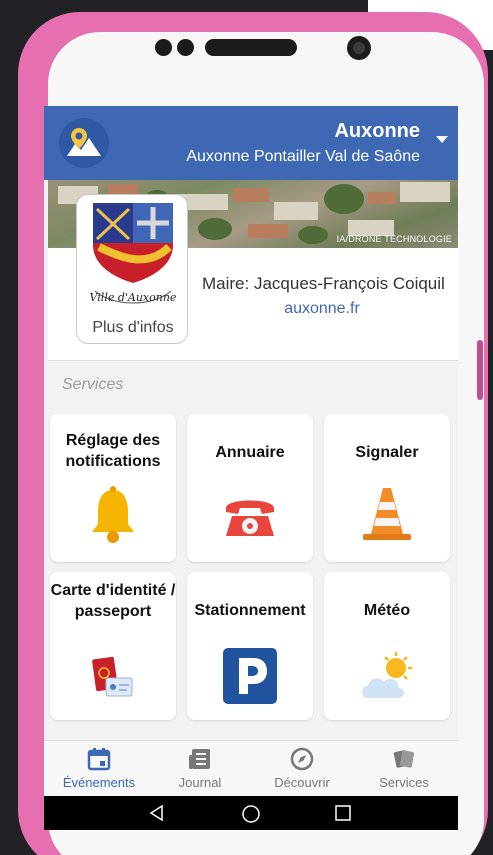 This screenshot has width=493, height=855. I want to click on section-title-services: Services, so click(93, 384).